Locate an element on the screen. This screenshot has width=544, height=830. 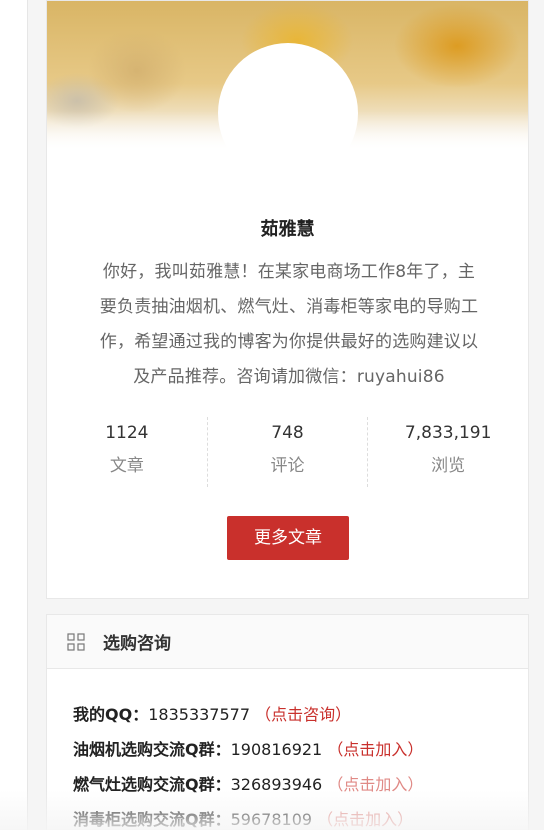
row-label: 消毒柜选购交流Q群： is located at coordinates (152, 819).